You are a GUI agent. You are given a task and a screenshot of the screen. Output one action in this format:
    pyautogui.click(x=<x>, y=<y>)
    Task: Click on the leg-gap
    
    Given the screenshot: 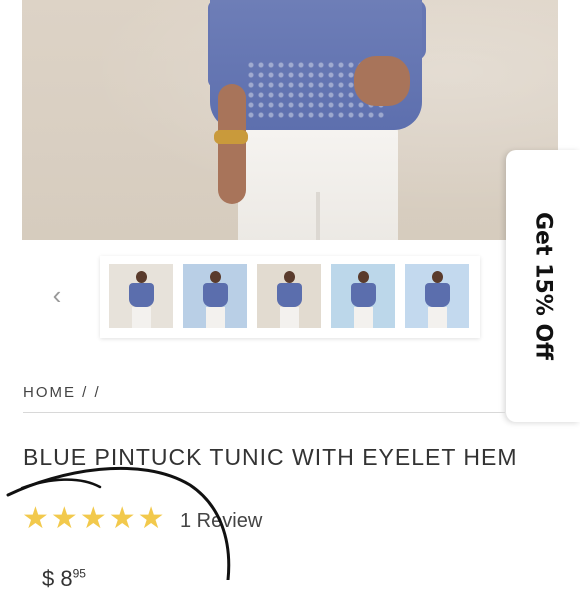 What is the action you would take?
    pyautogui.click(x=318, y=216)
    